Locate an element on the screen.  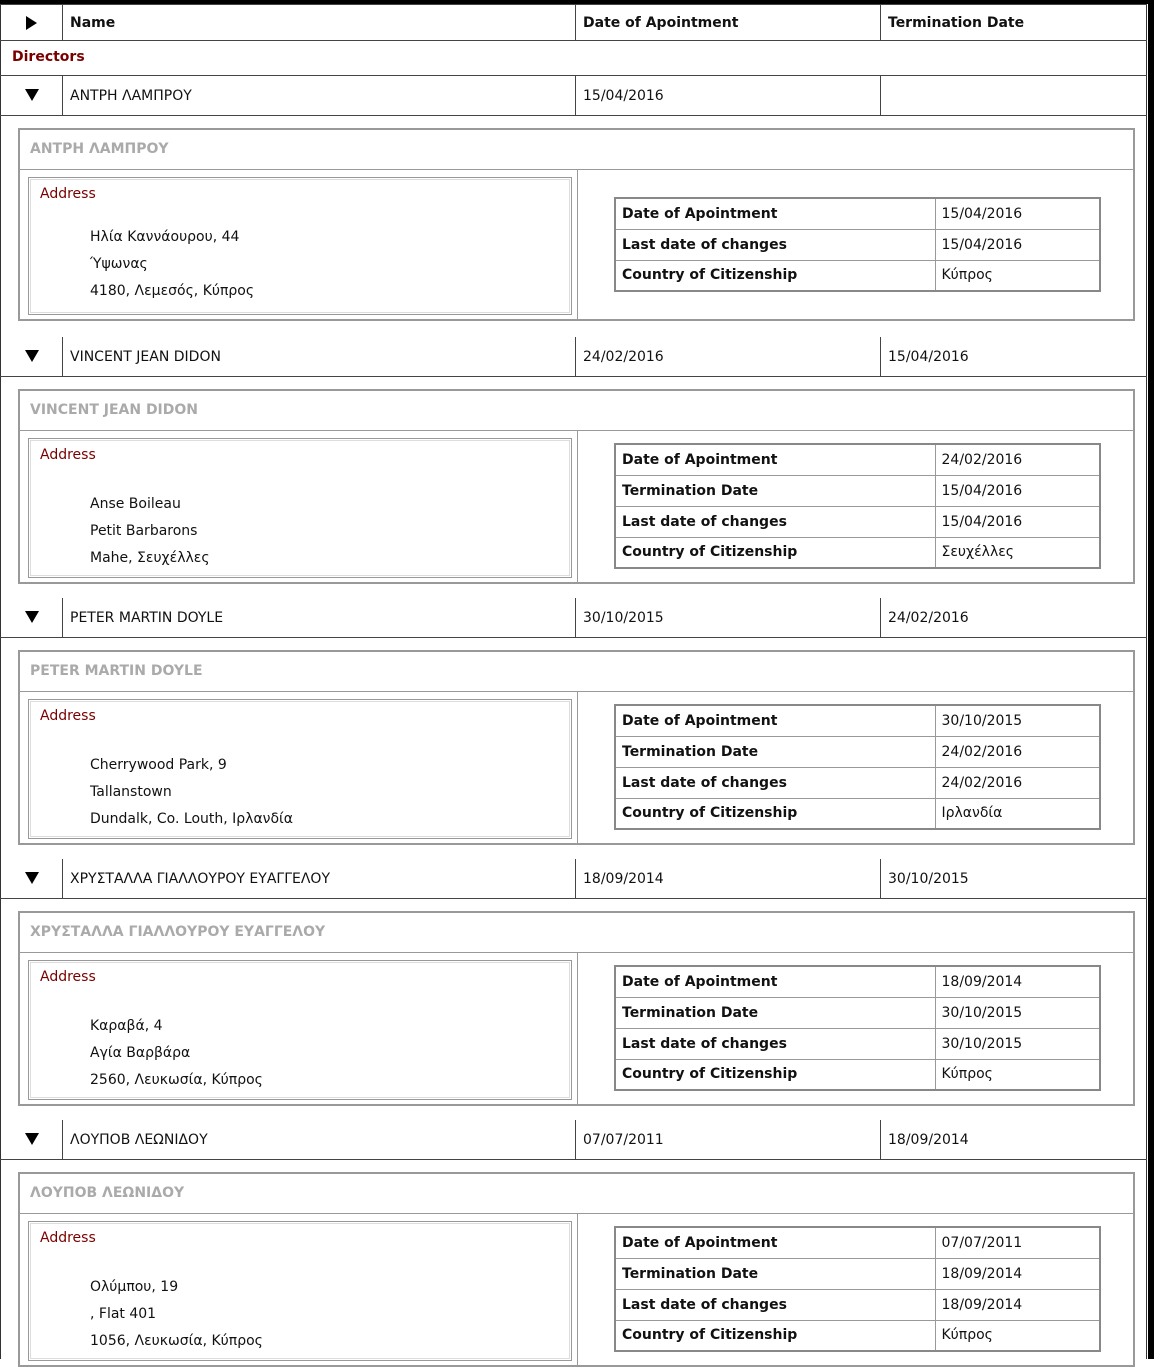
director-row: VINCENT JEAN DIDON 24/02/2016 15/04/2016 is located at coordinates (573, 357).